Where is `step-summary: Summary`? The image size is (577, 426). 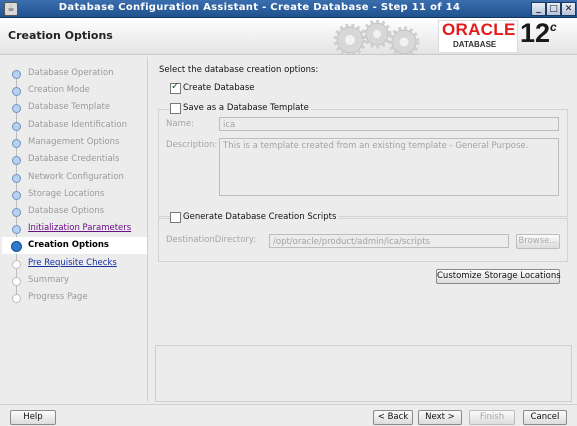
step-summary: Summary is located at coordinates (74, 280).